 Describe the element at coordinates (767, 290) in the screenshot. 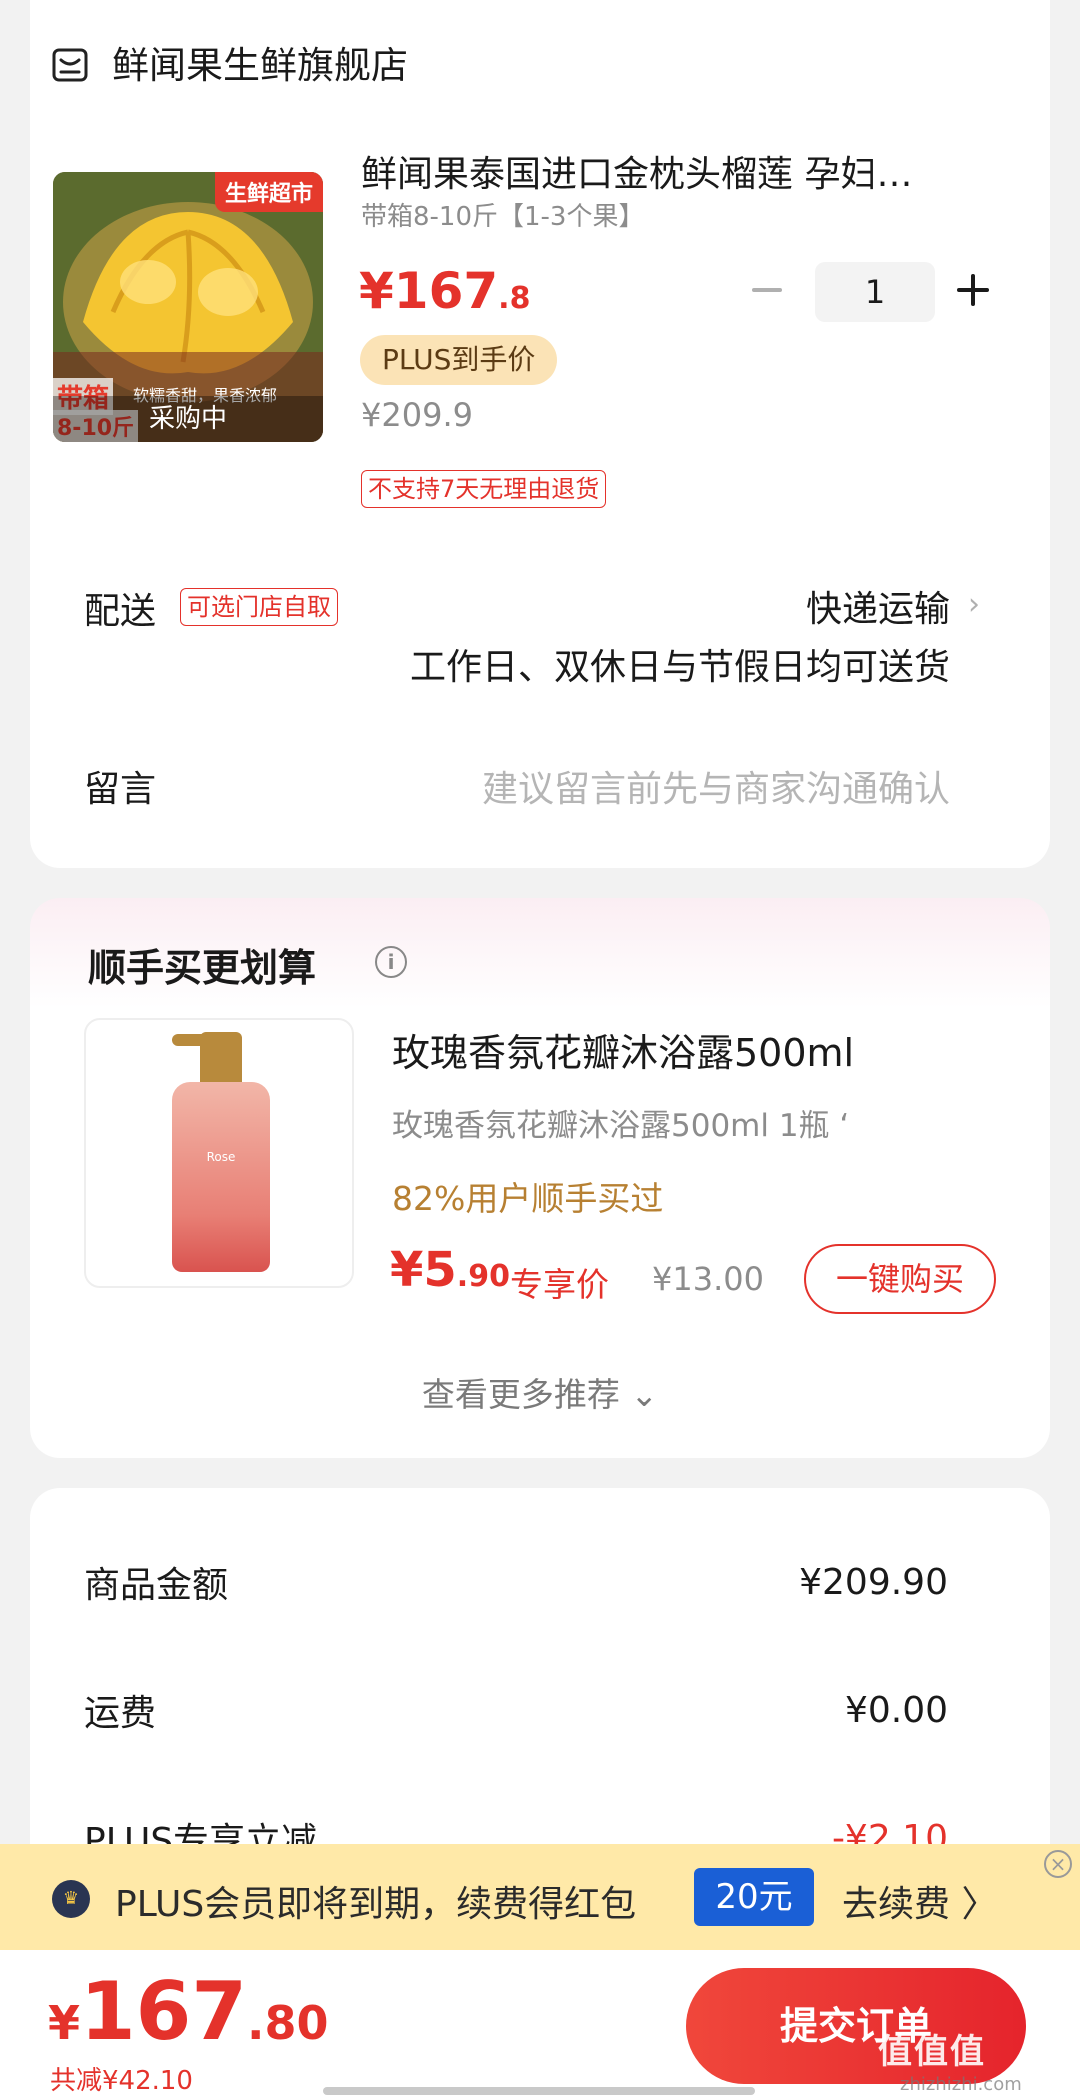

I see `quantity-decrease-button` at that location.